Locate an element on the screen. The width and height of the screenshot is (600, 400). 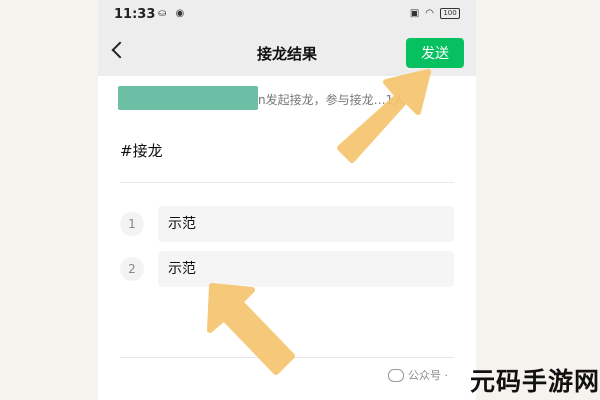
status-bar: 11:33 ⛀ ◉ ▣ ◠ 100 is located at coordinates (287, 15).